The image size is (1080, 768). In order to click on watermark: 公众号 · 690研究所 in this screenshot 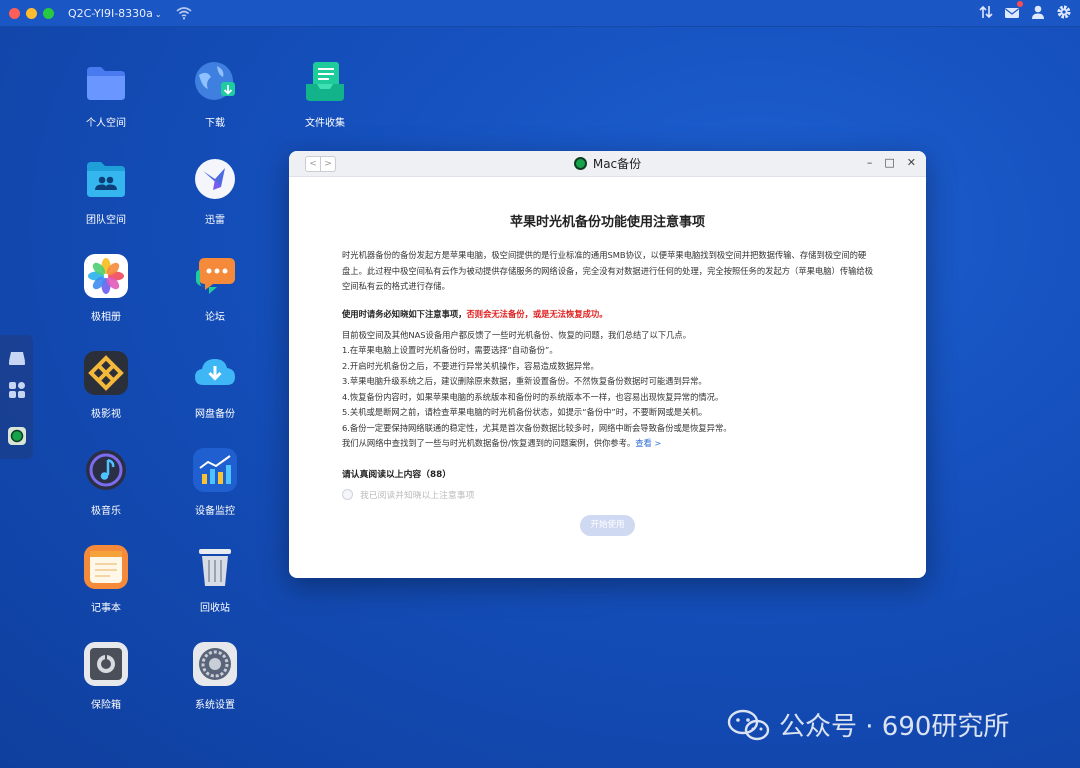, I will do `click(868, 724)`.